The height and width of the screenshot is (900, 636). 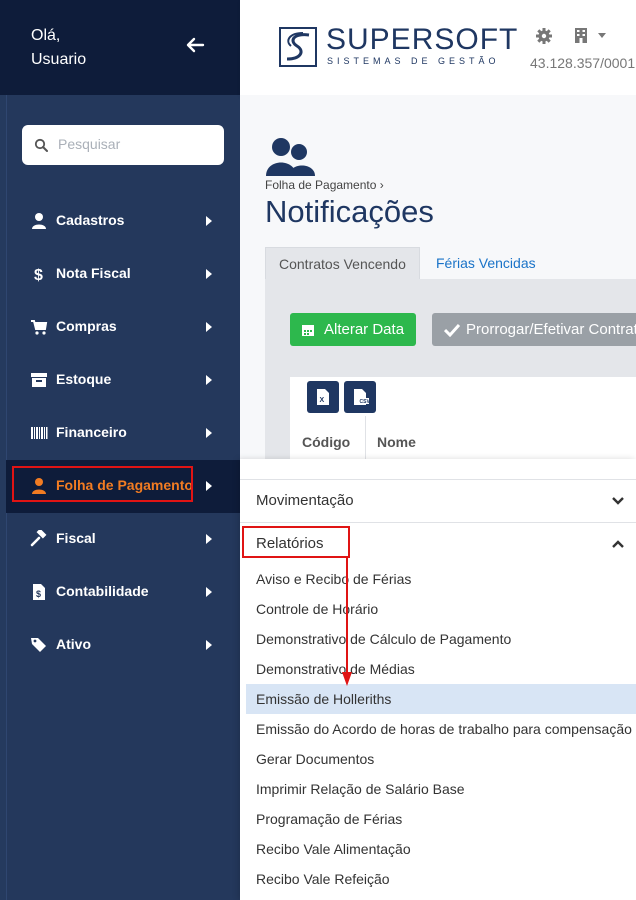 I want to click on sidebar-item-label: Contabilidade, so click(x=102, y=591).